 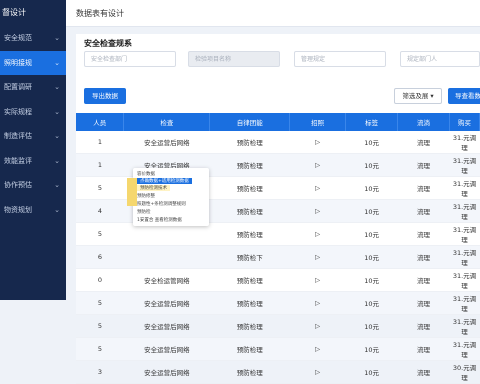 I want to click on sidebar-item-label: 安全规范, so click(x=18, y=38).